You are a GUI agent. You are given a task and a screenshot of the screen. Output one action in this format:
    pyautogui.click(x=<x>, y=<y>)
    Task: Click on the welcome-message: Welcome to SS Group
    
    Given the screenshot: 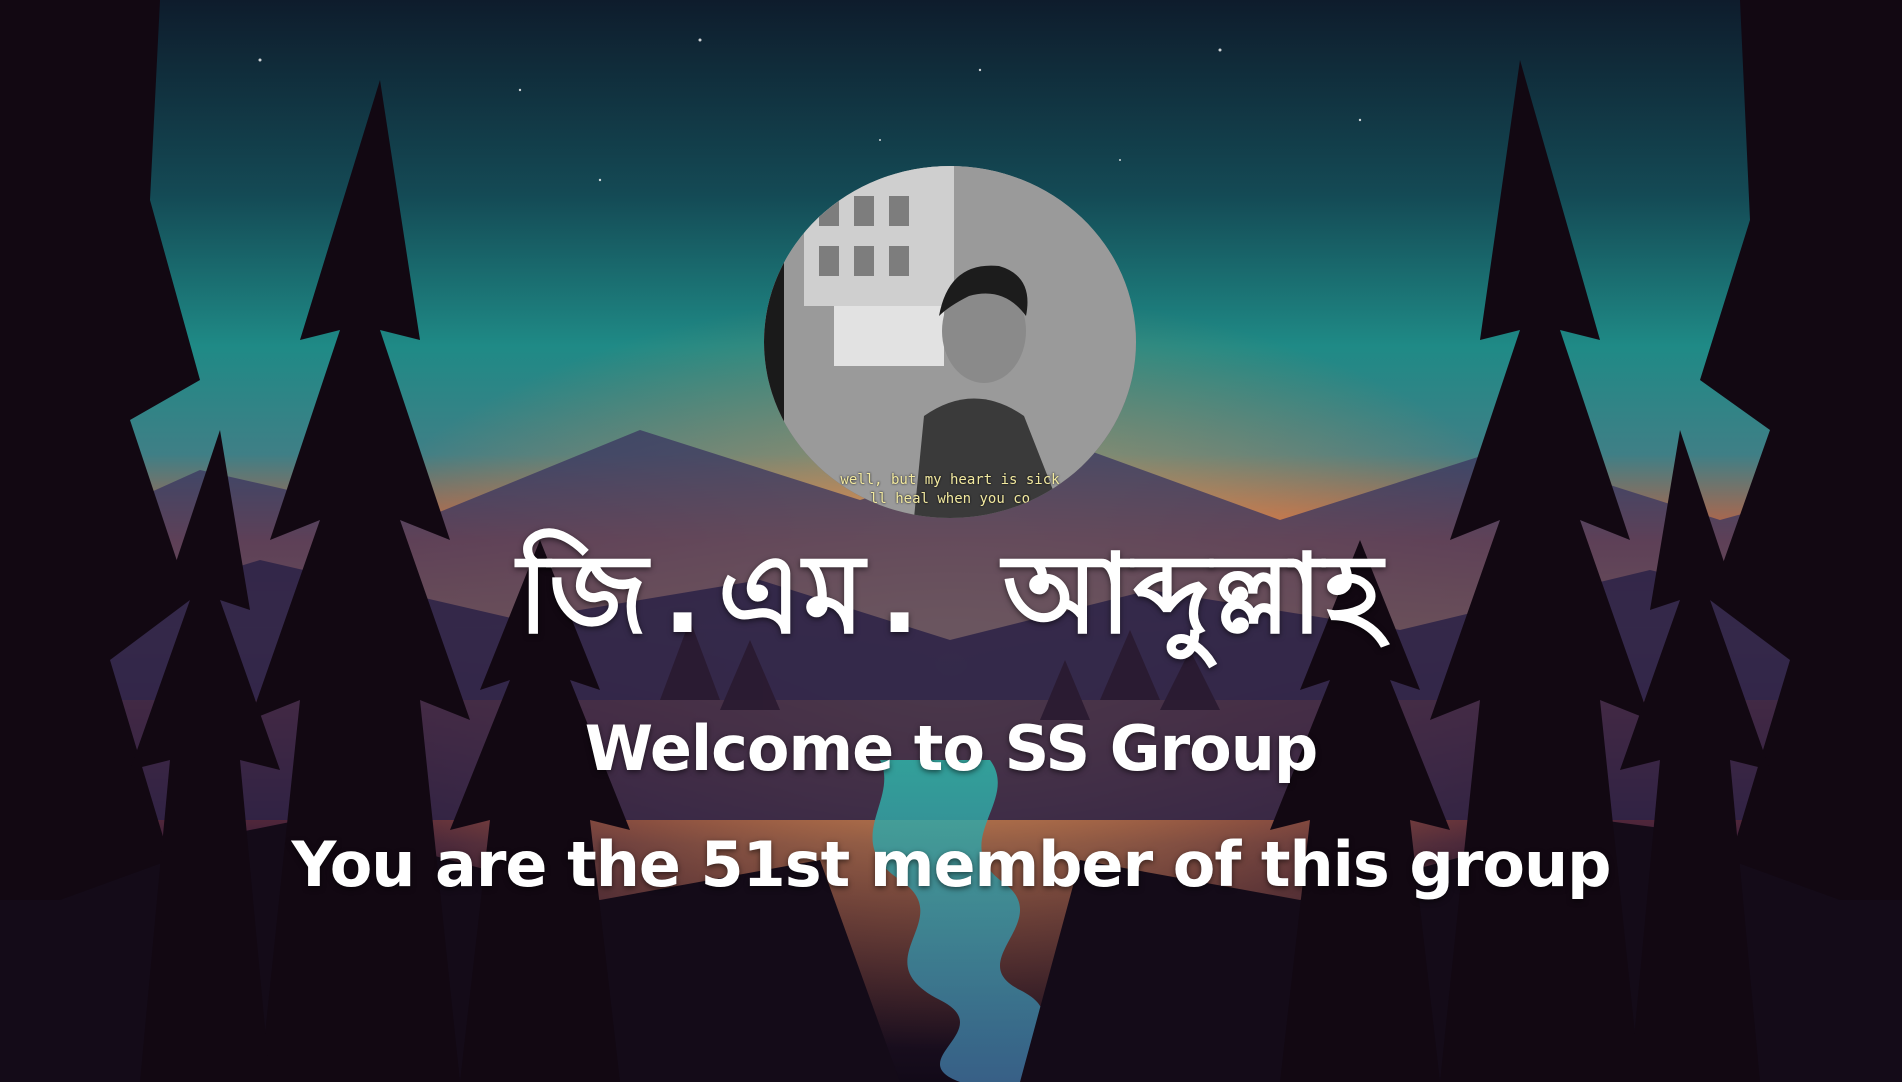 What is the action you would take?
    pyautogui.click(x=951, y=748)
    